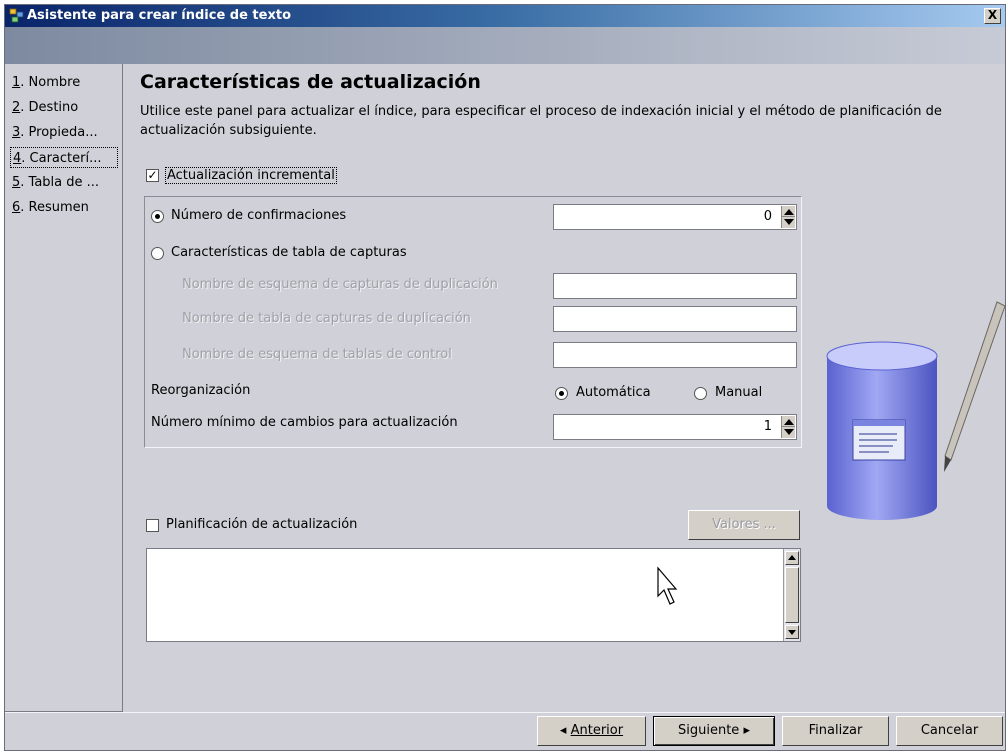  I want to click on back-label: Anterior, so click(597, 730).